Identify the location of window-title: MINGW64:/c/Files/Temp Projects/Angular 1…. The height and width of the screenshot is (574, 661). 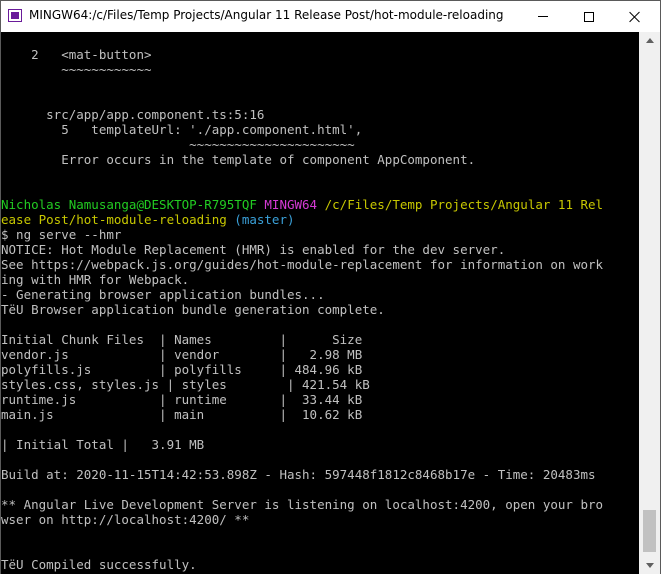
(266, 15).